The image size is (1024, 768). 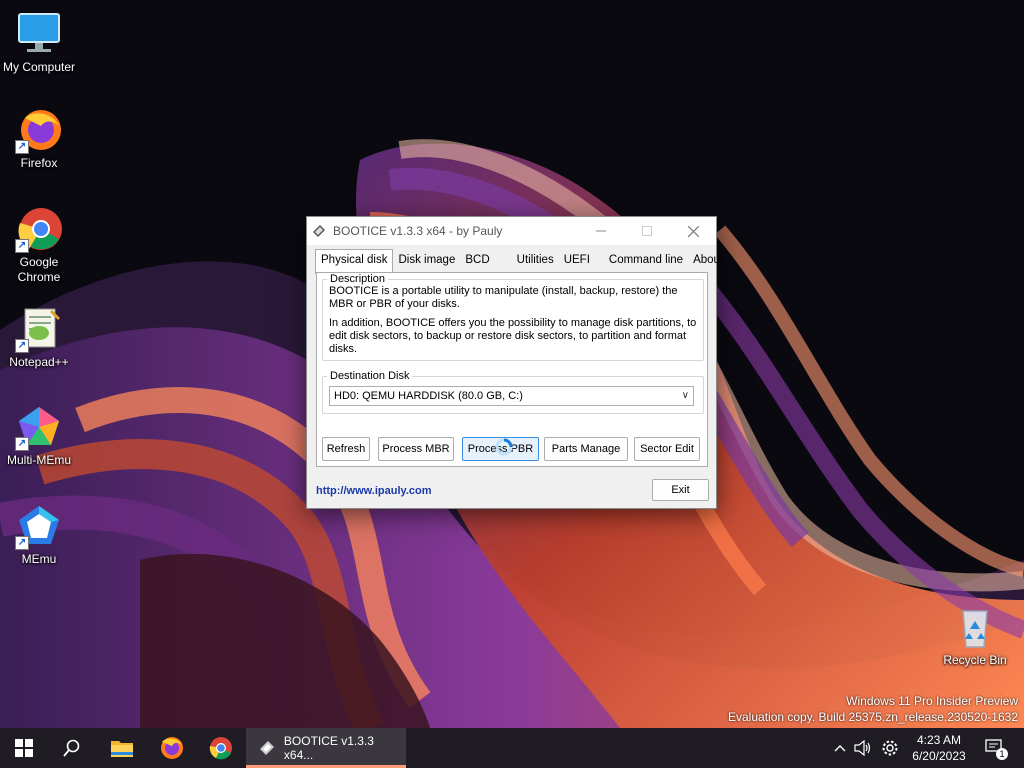 What do you see at coordinates (511, 231) in the screenshot?
I see `title-bar: BOOTICE v1.3.3 x64 - by Pauly` at bounding box center [511, 231].